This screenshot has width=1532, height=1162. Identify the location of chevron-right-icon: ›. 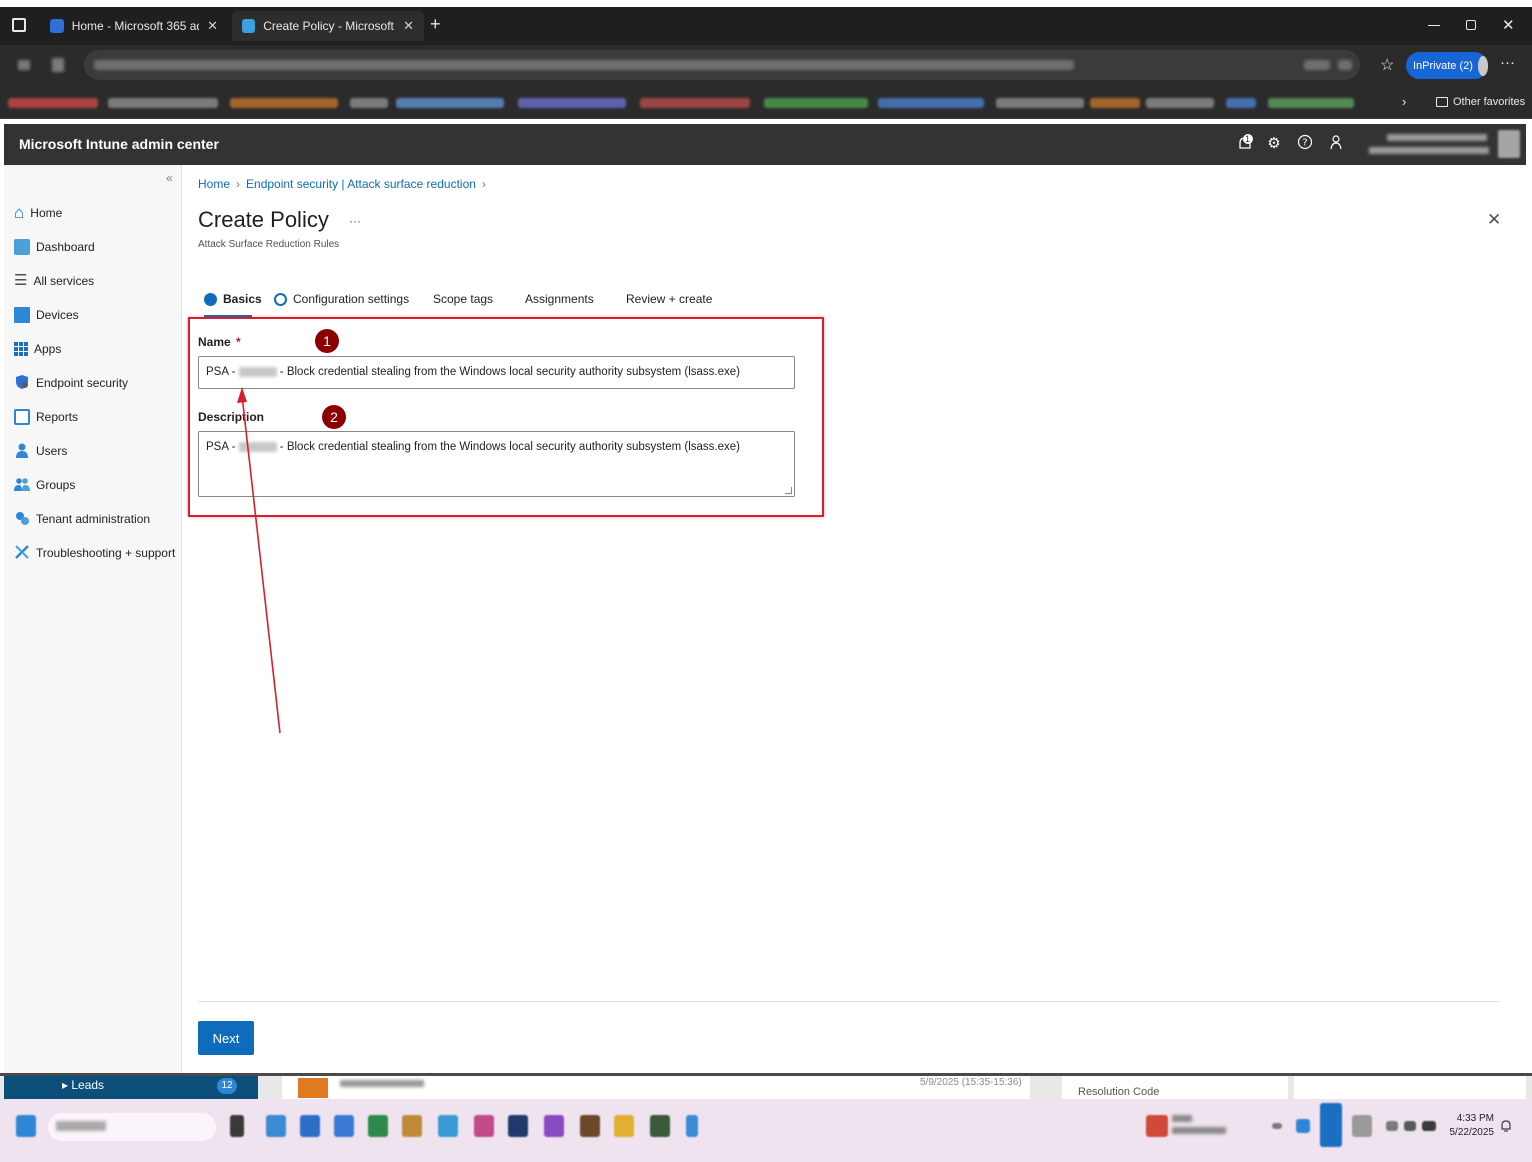
(1404, 101).